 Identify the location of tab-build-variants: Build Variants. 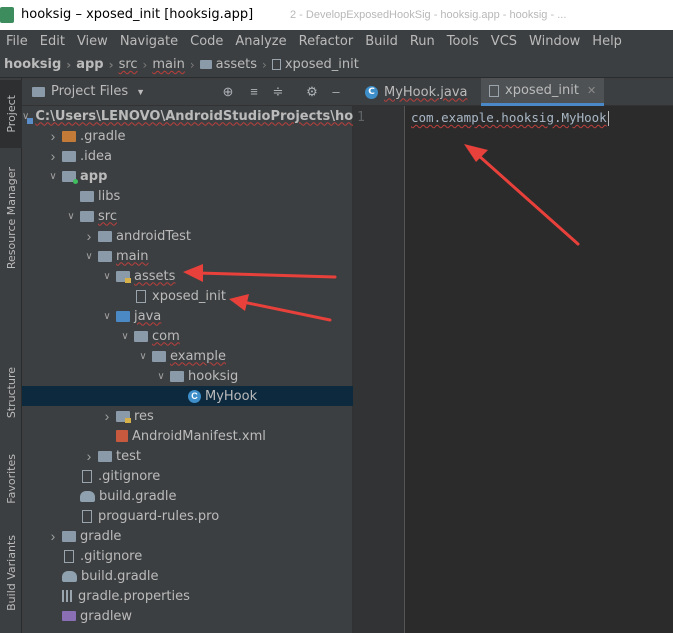
(11, 573).